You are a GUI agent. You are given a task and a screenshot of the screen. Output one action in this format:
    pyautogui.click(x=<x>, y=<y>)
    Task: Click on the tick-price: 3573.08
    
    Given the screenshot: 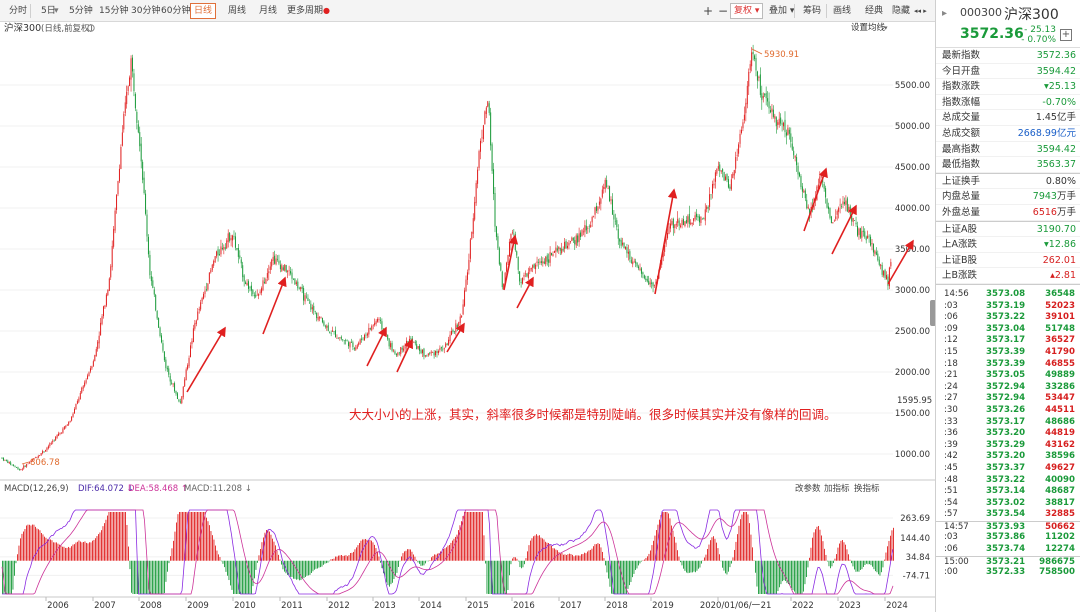 What is the action you would take?
    pyautogui.click(x=1006, y=294)
    